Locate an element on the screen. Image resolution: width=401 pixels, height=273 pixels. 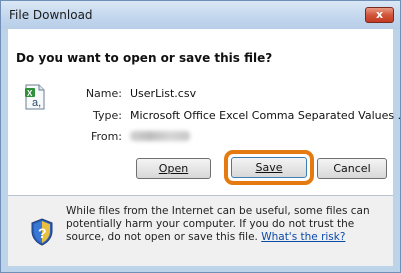
close-button: x is located at coordinates (379, 15).